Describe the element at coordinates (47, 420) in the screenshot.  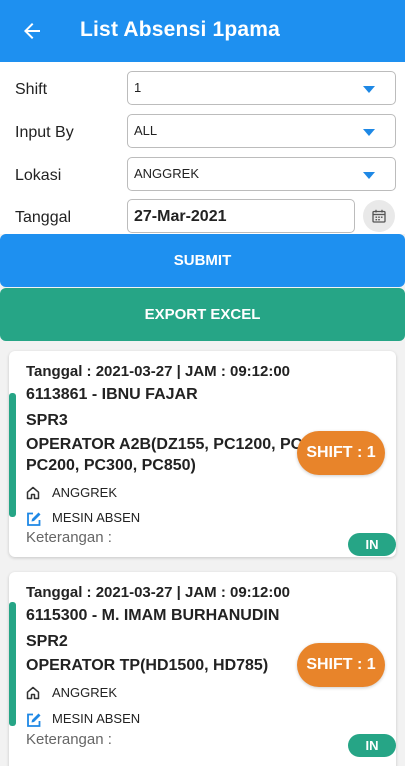
I see `record-code: SPR3` at that location.